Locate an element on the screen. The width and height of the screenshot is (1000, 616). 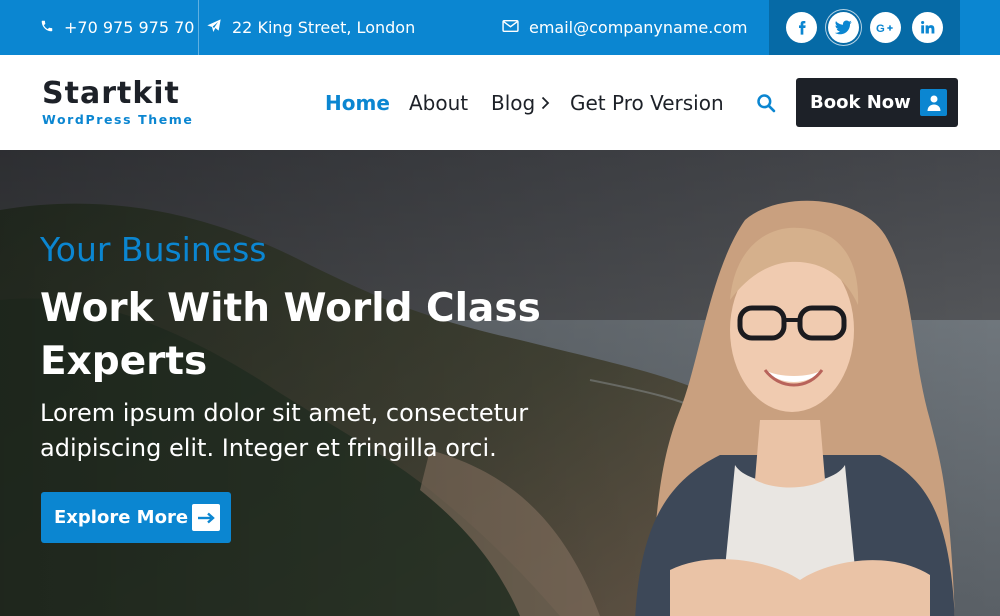
envelope-icon is located at coordinates (515, 27).